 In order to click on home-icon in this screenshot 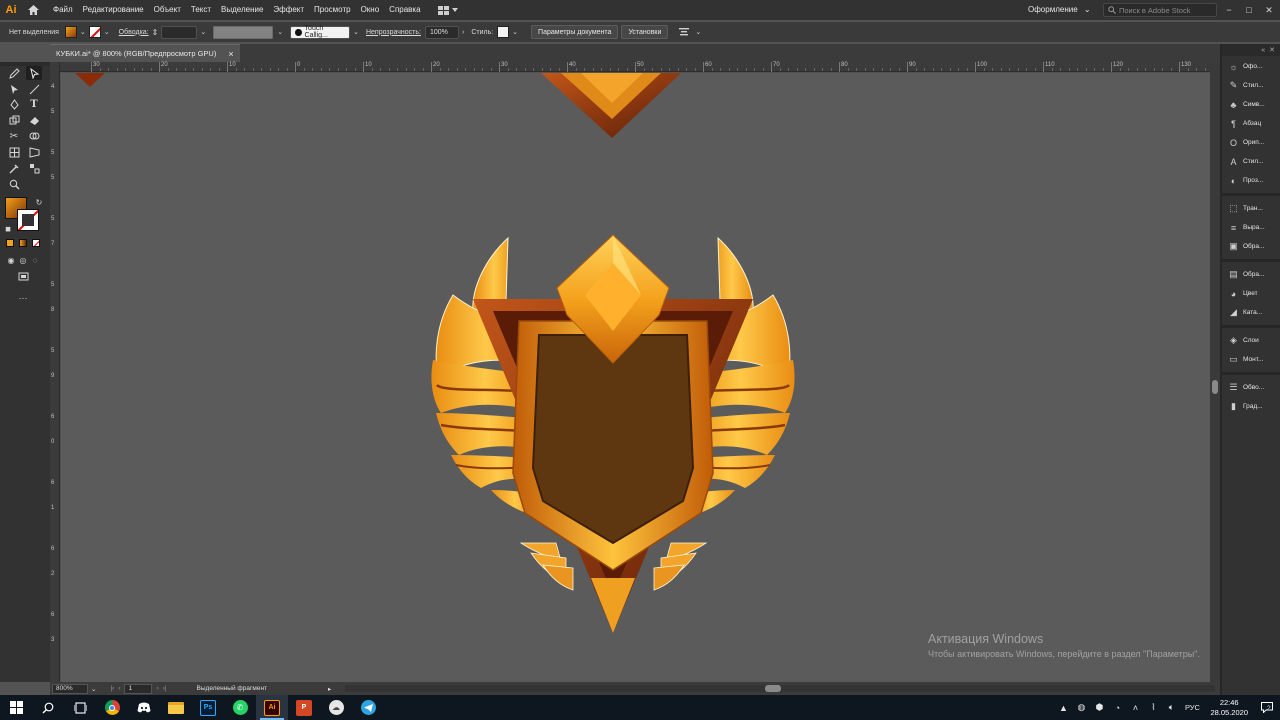, I will do `click(33, 10)`.